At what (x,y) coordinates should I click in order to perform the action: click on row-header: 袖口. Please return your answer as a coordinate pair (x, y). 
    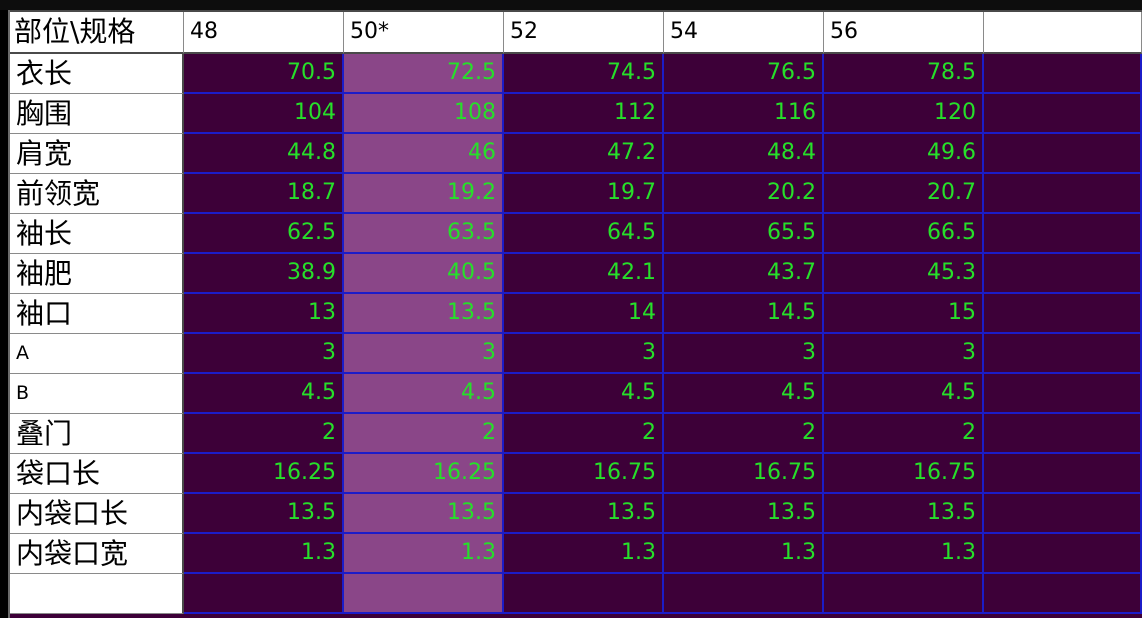
    Looking at the image, I should click on (97, 314).